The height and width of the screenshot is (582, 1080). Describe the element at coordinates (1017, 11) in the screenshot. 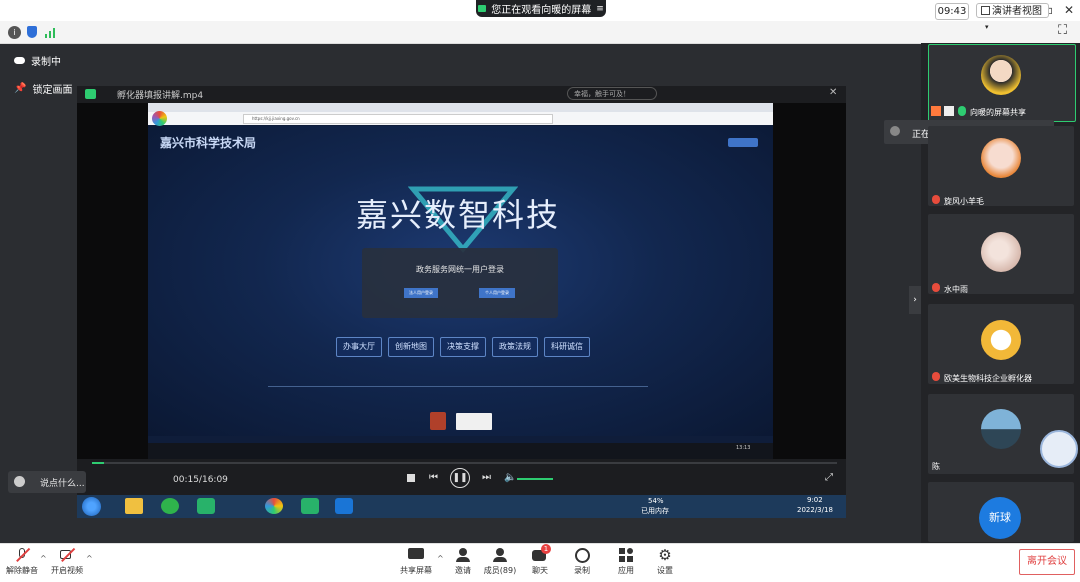

I see `view-mode-label: 演讲者视图` at that location.